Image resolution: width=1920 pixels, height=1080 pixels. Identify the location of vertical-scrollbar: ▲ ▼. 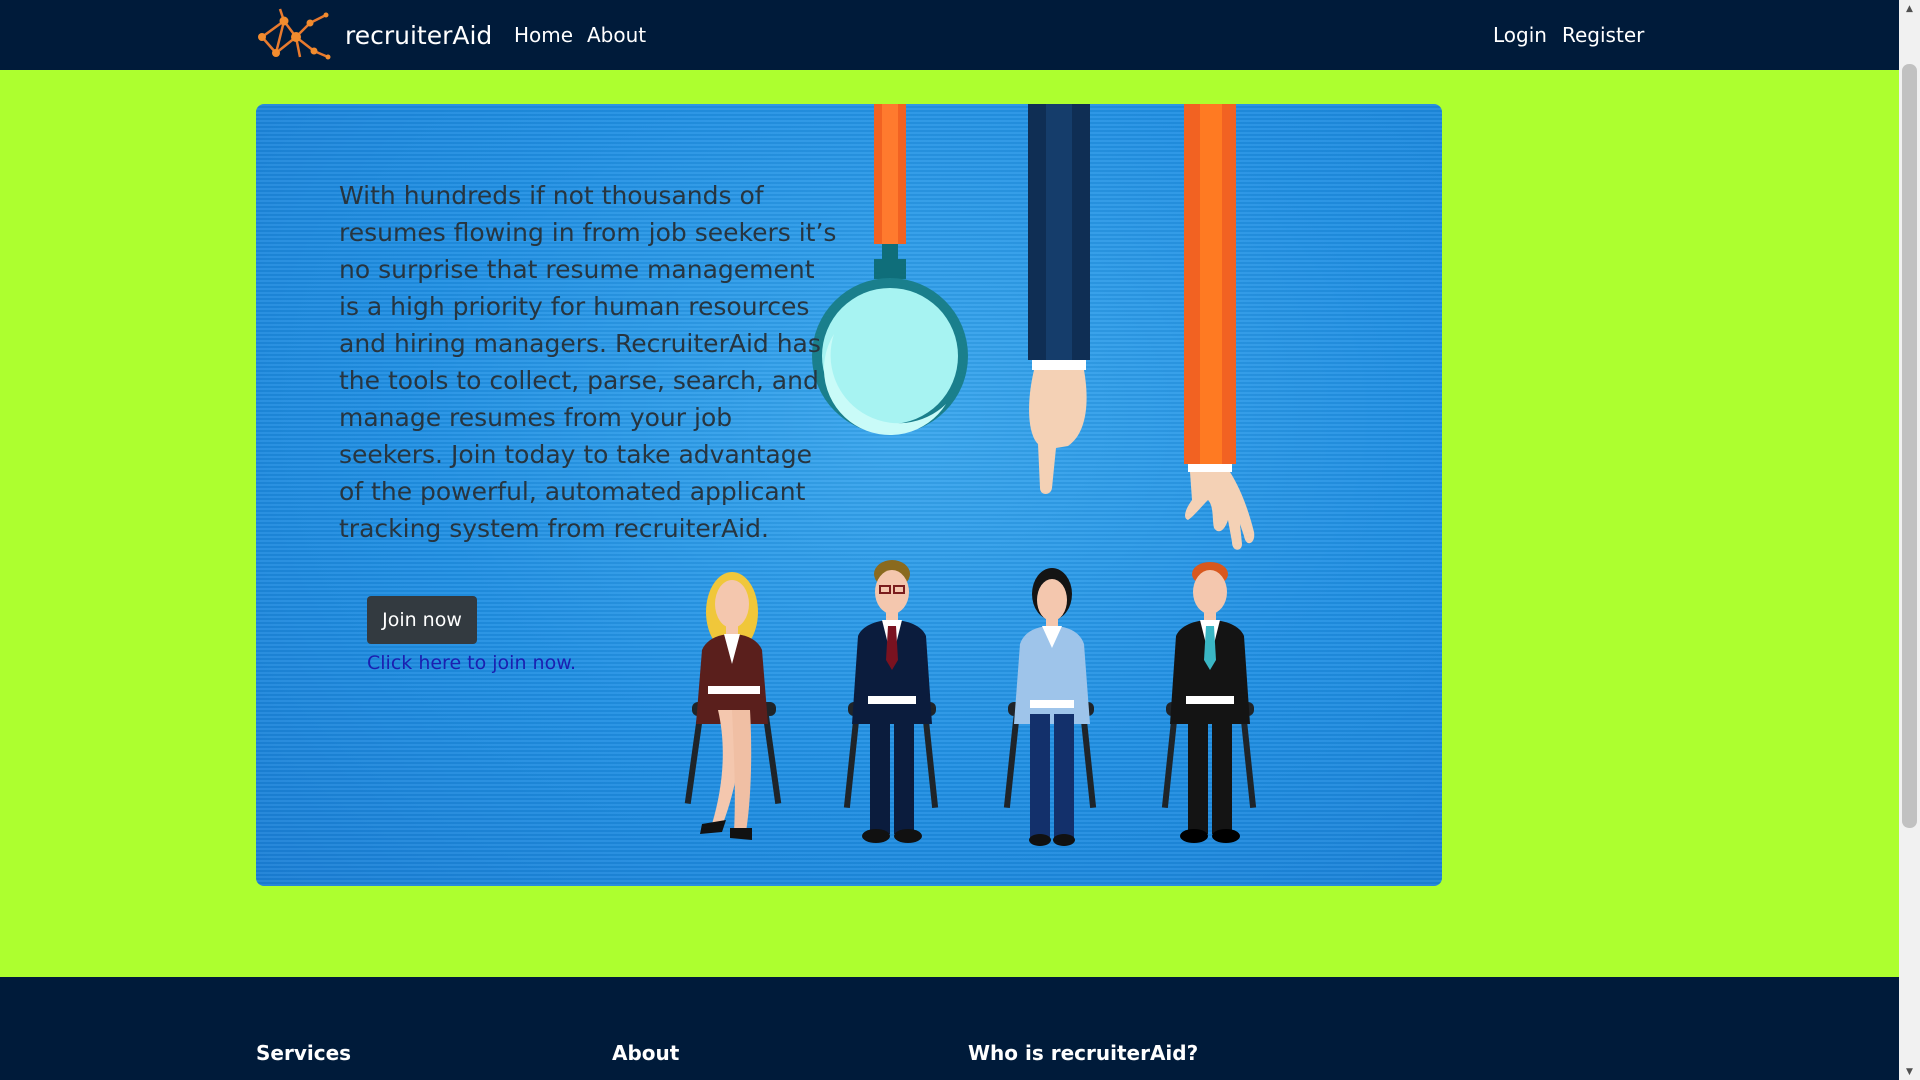
(1909, 540).